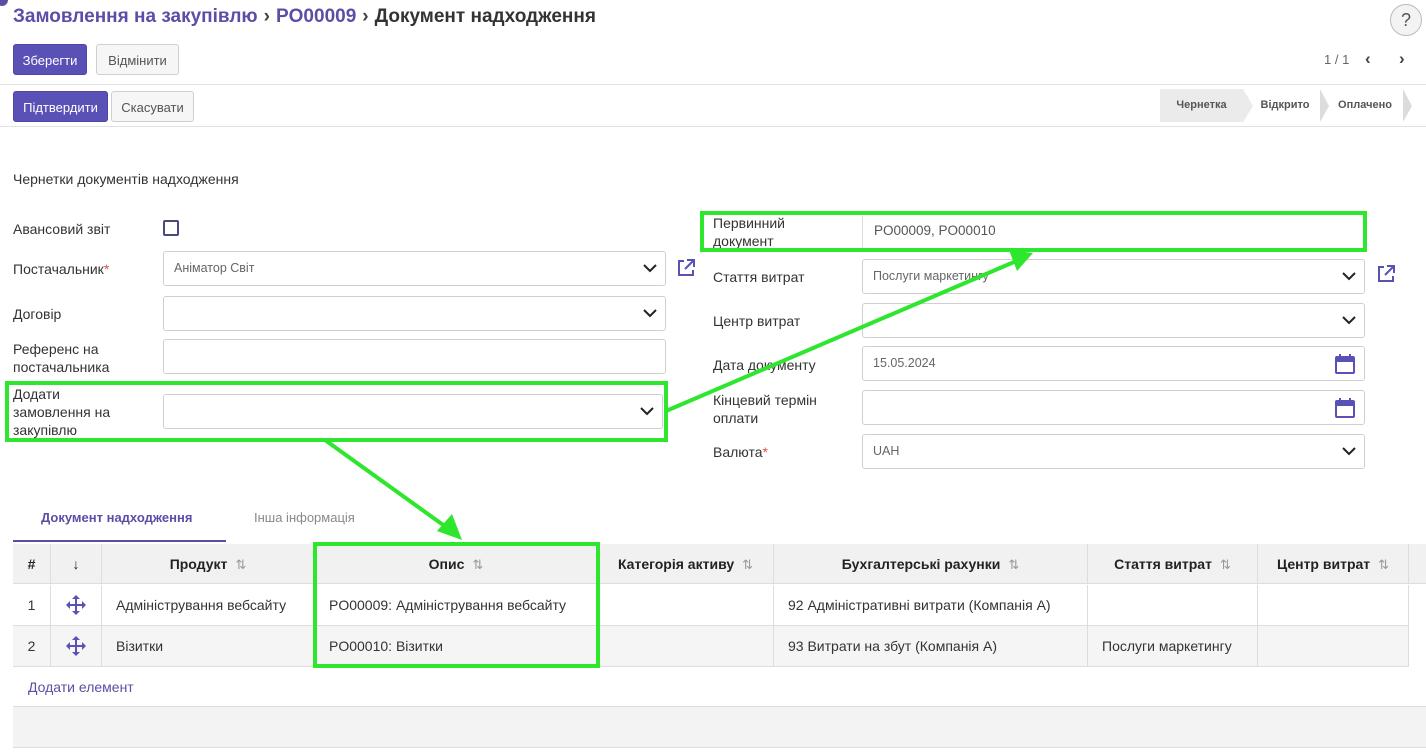 The width and height of the screenshot is (1426, 755). What do you see at coordinates (414, 356) in the screenshot?
I see `supplier-ref-input` at bounding box center [414, 356].